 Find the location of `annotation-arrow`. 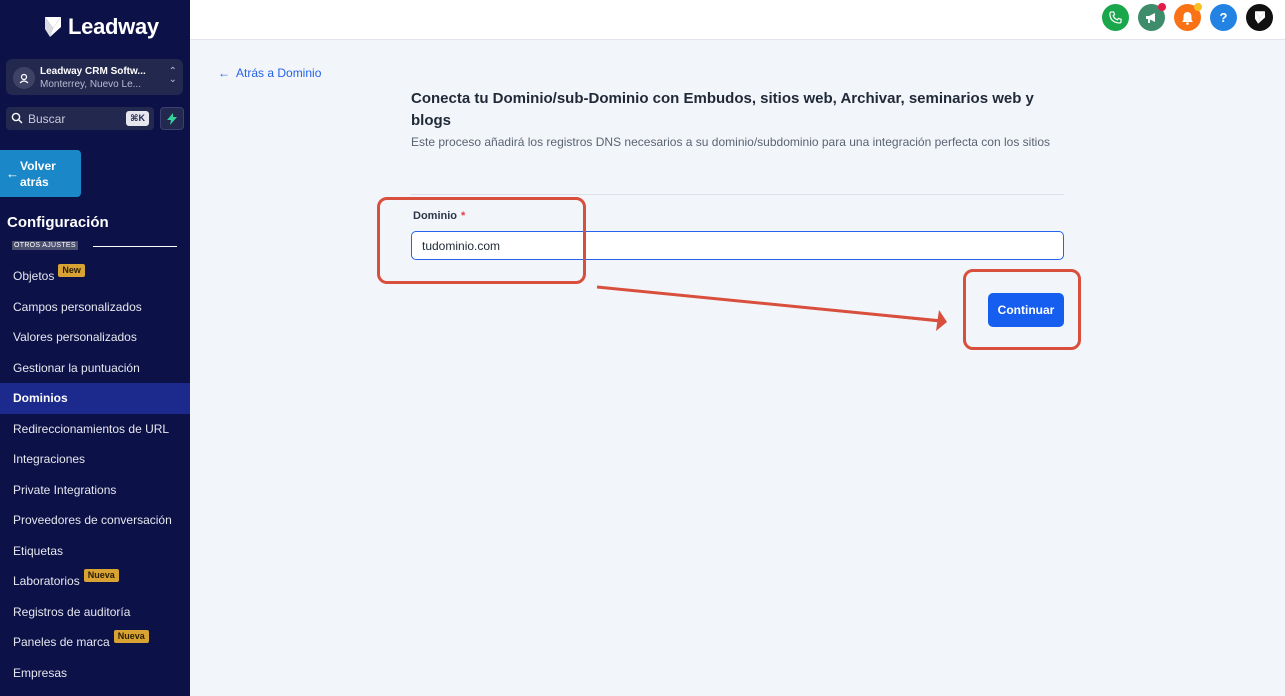

annotation-arrow is located at coordinates (771, 308).